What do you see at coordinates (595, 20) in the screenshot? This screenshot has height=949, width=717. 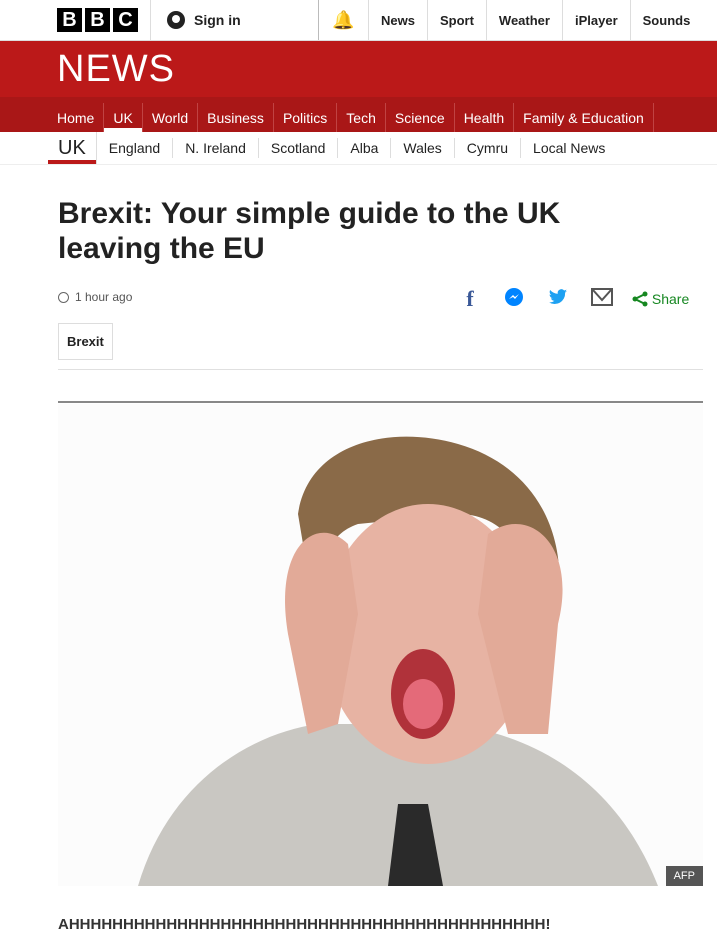 I see `top-link-iplayer: iPlayer` at bounding box center [595, 20].